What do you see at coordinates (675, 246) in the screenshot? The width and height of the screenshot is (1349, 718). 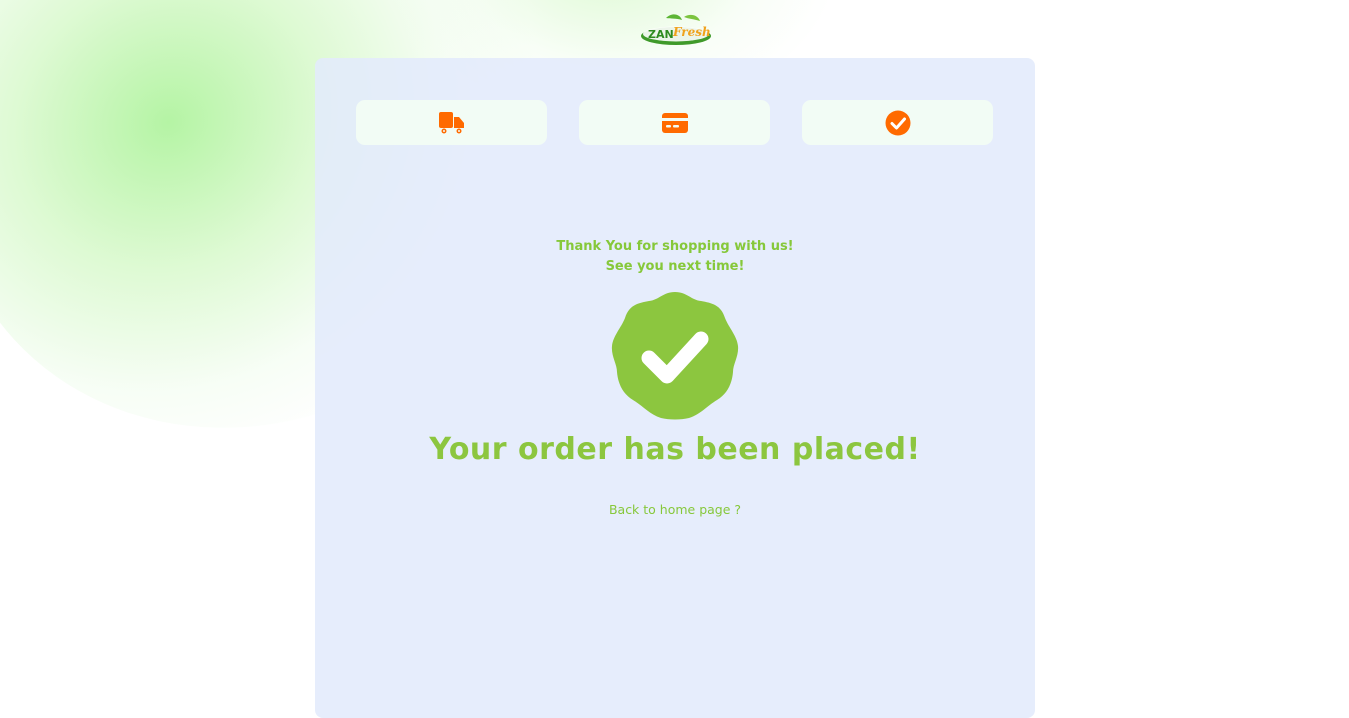 I see `thanks-message: Thank You for shopping with us!` at bounding box center [675, 246].